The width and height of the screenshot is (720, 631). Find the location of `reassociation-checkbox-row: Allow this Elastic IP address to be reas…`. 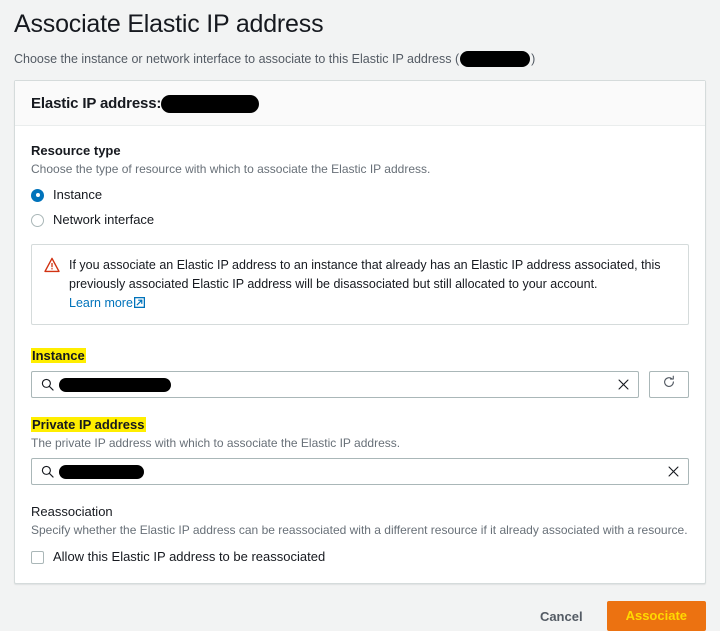

reassociation-checkbox-row: Allow this Elastic IP address to be reas… is located at coordinates (360, 557).